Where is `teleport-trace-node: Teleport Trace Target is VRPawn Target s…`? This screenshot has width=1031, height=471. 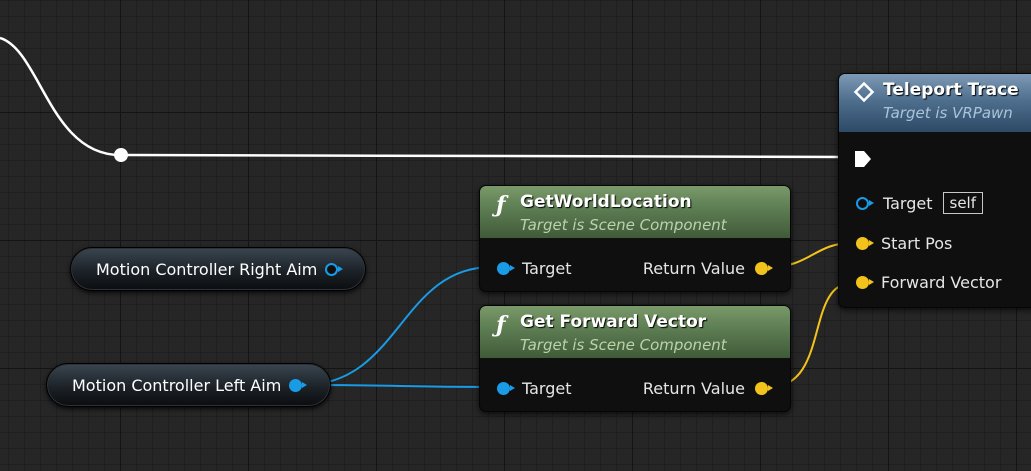
teleport-trace-node: Teleport Trace Target is VRPawn Target s… is located at coordinates (934, 190).